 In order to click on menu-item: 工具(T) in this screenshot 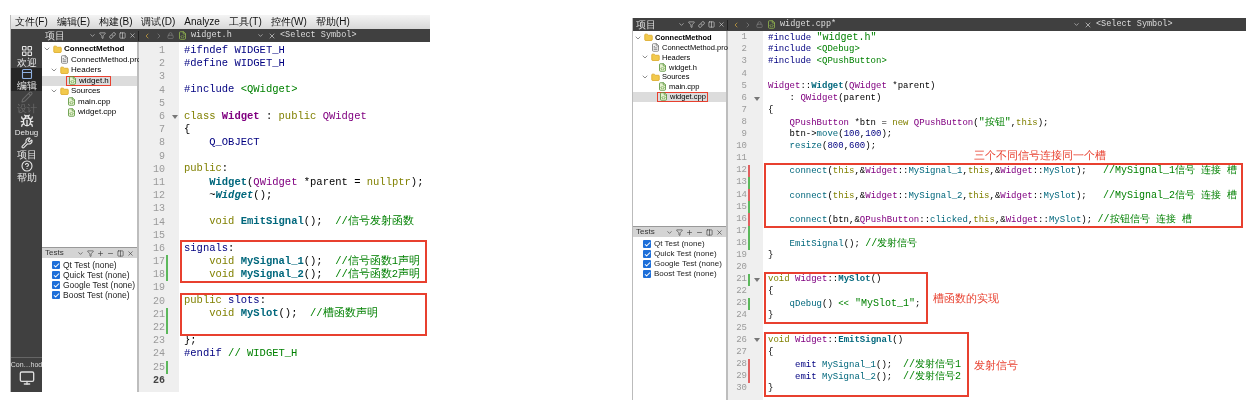, I will do `click(245, 22)`.